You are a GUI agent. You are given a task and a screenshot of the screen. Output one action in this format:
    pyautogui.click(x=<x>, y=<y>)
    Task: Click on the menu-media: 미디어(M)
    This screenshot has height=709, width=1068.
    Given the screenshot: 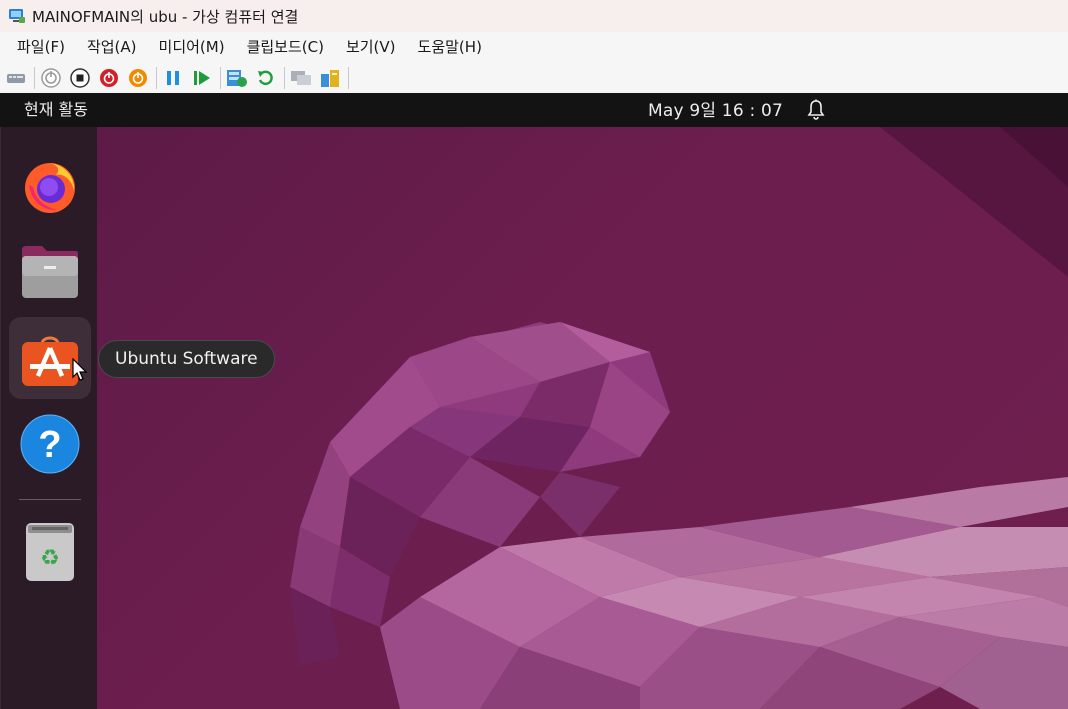 What is the action you would take?
    pyautogui.click(x=192, y=47)
    